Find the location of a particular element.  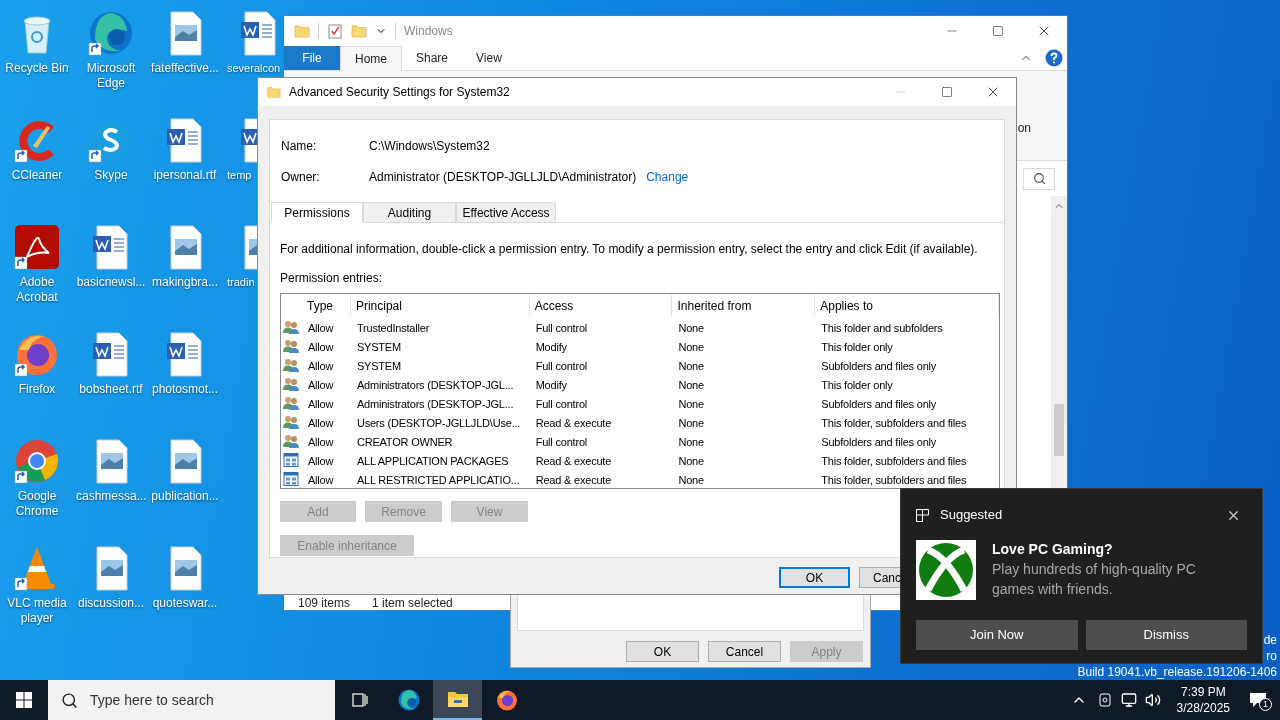

clock: 7:39 PM 3/28/2025 is located at coordinates (1203, 700).